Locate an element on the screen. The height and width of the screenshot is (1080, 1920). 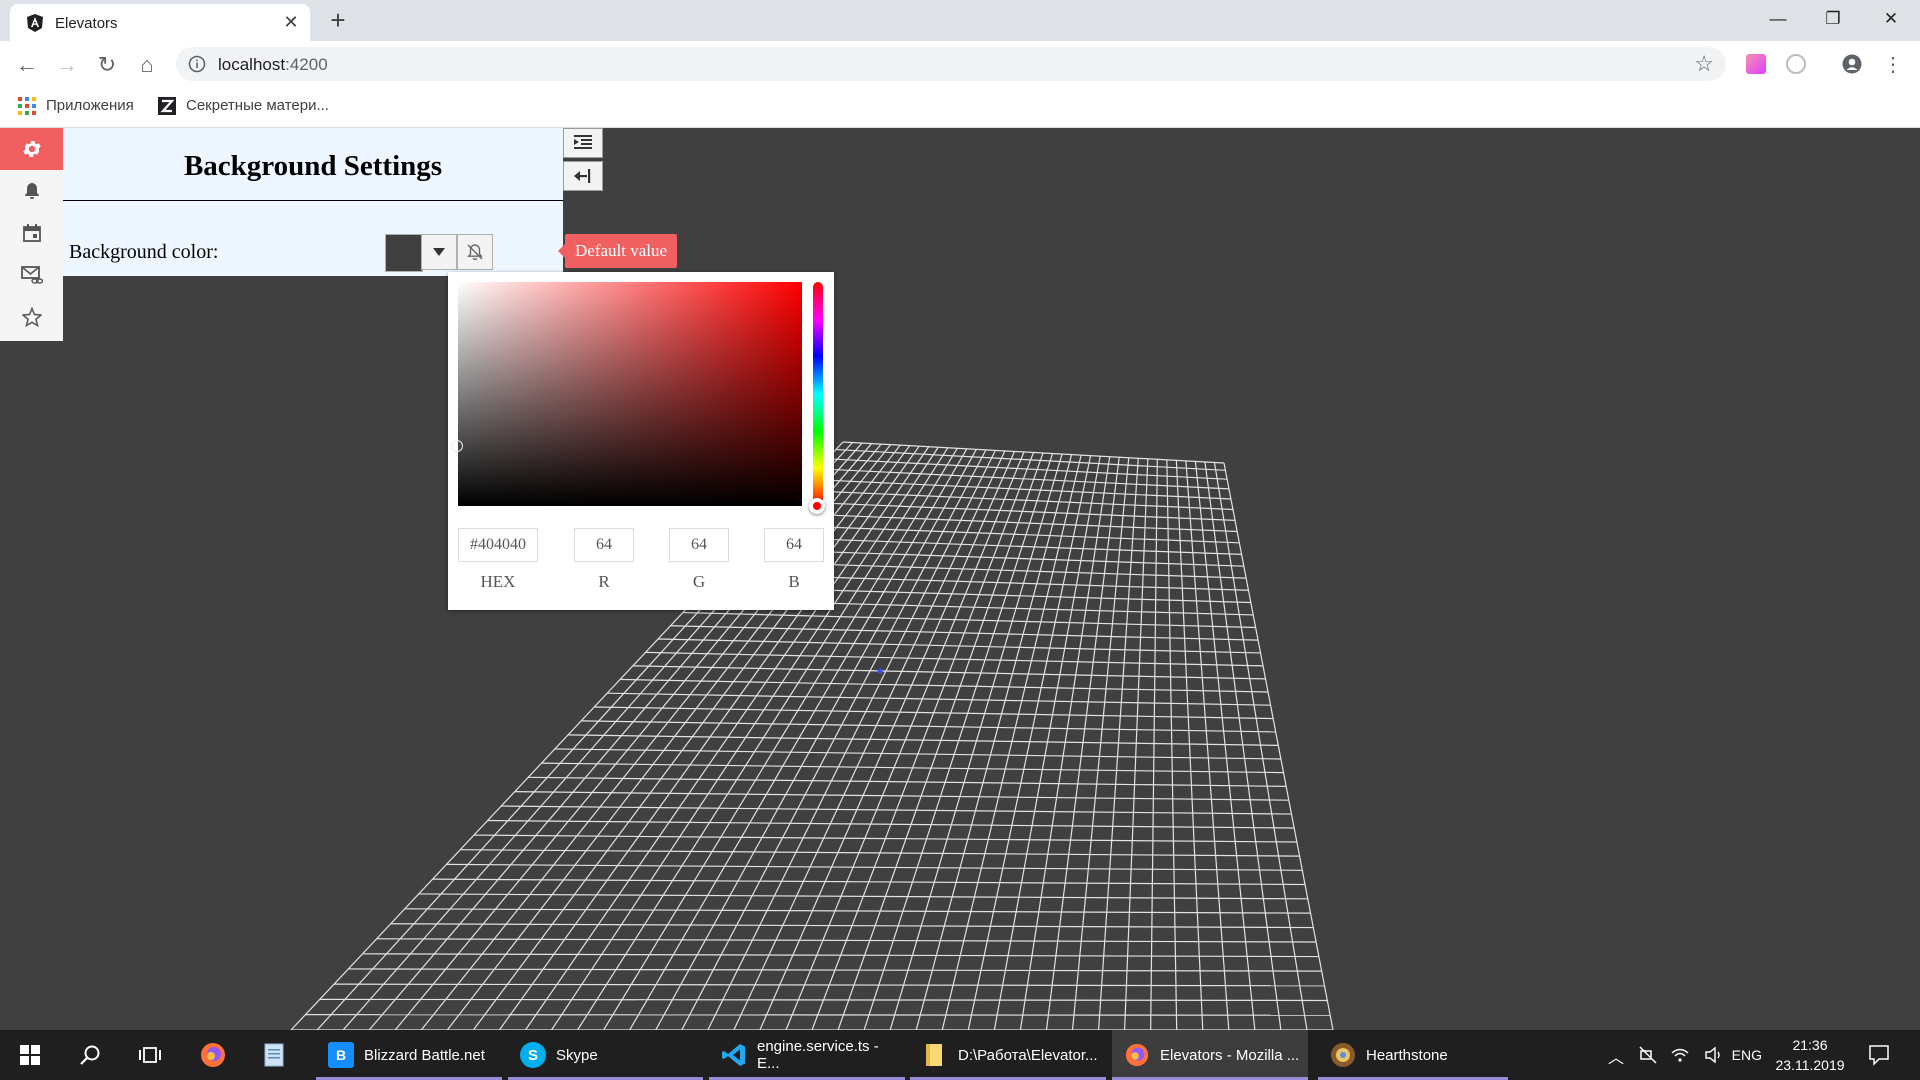
profile-icon is located at coordinates (1852, 64).